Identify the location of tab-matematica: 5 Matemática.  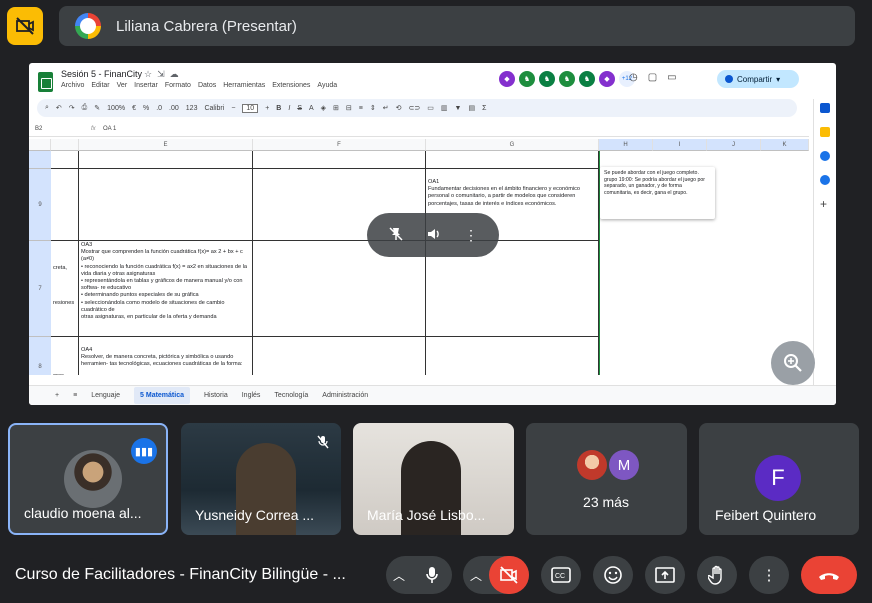
(162, 395).